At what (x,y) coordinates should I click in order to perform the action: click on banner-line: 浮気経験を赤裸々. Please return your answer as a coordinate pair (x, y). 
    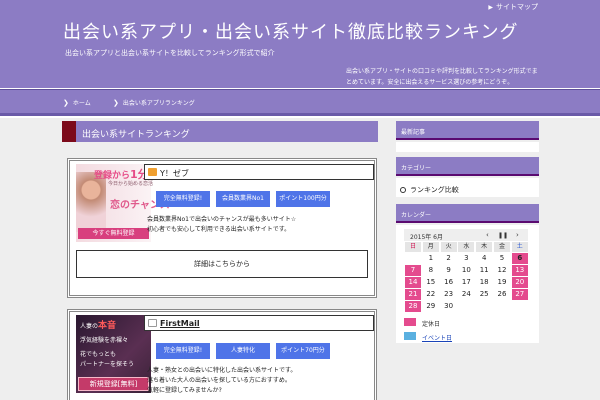
    Looking at the image, I should click on (104, 340).